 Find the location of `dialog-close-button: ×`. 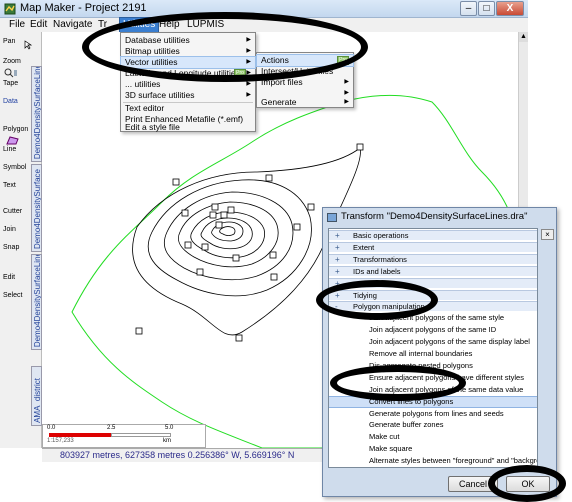

dialog-close-button: × is located at coordinates (547, 234).